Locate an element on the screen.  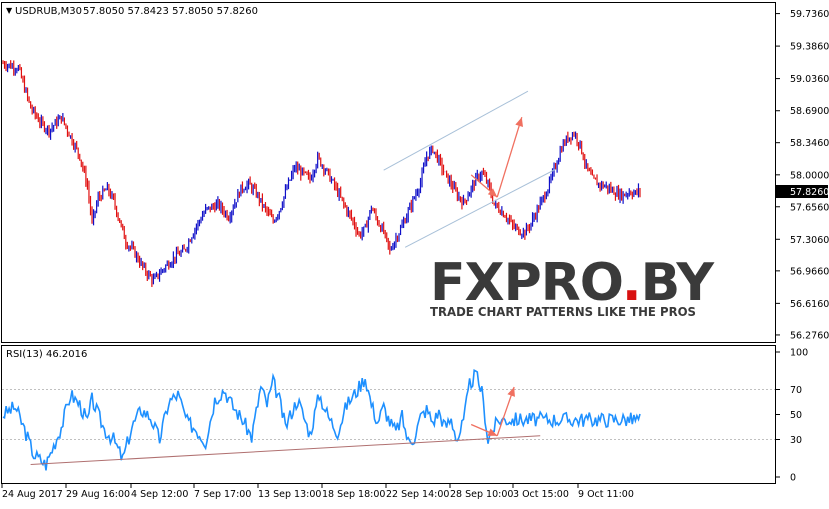
time-tick-label: 3 Oct 15:00 is located at coordinates (541, 494).